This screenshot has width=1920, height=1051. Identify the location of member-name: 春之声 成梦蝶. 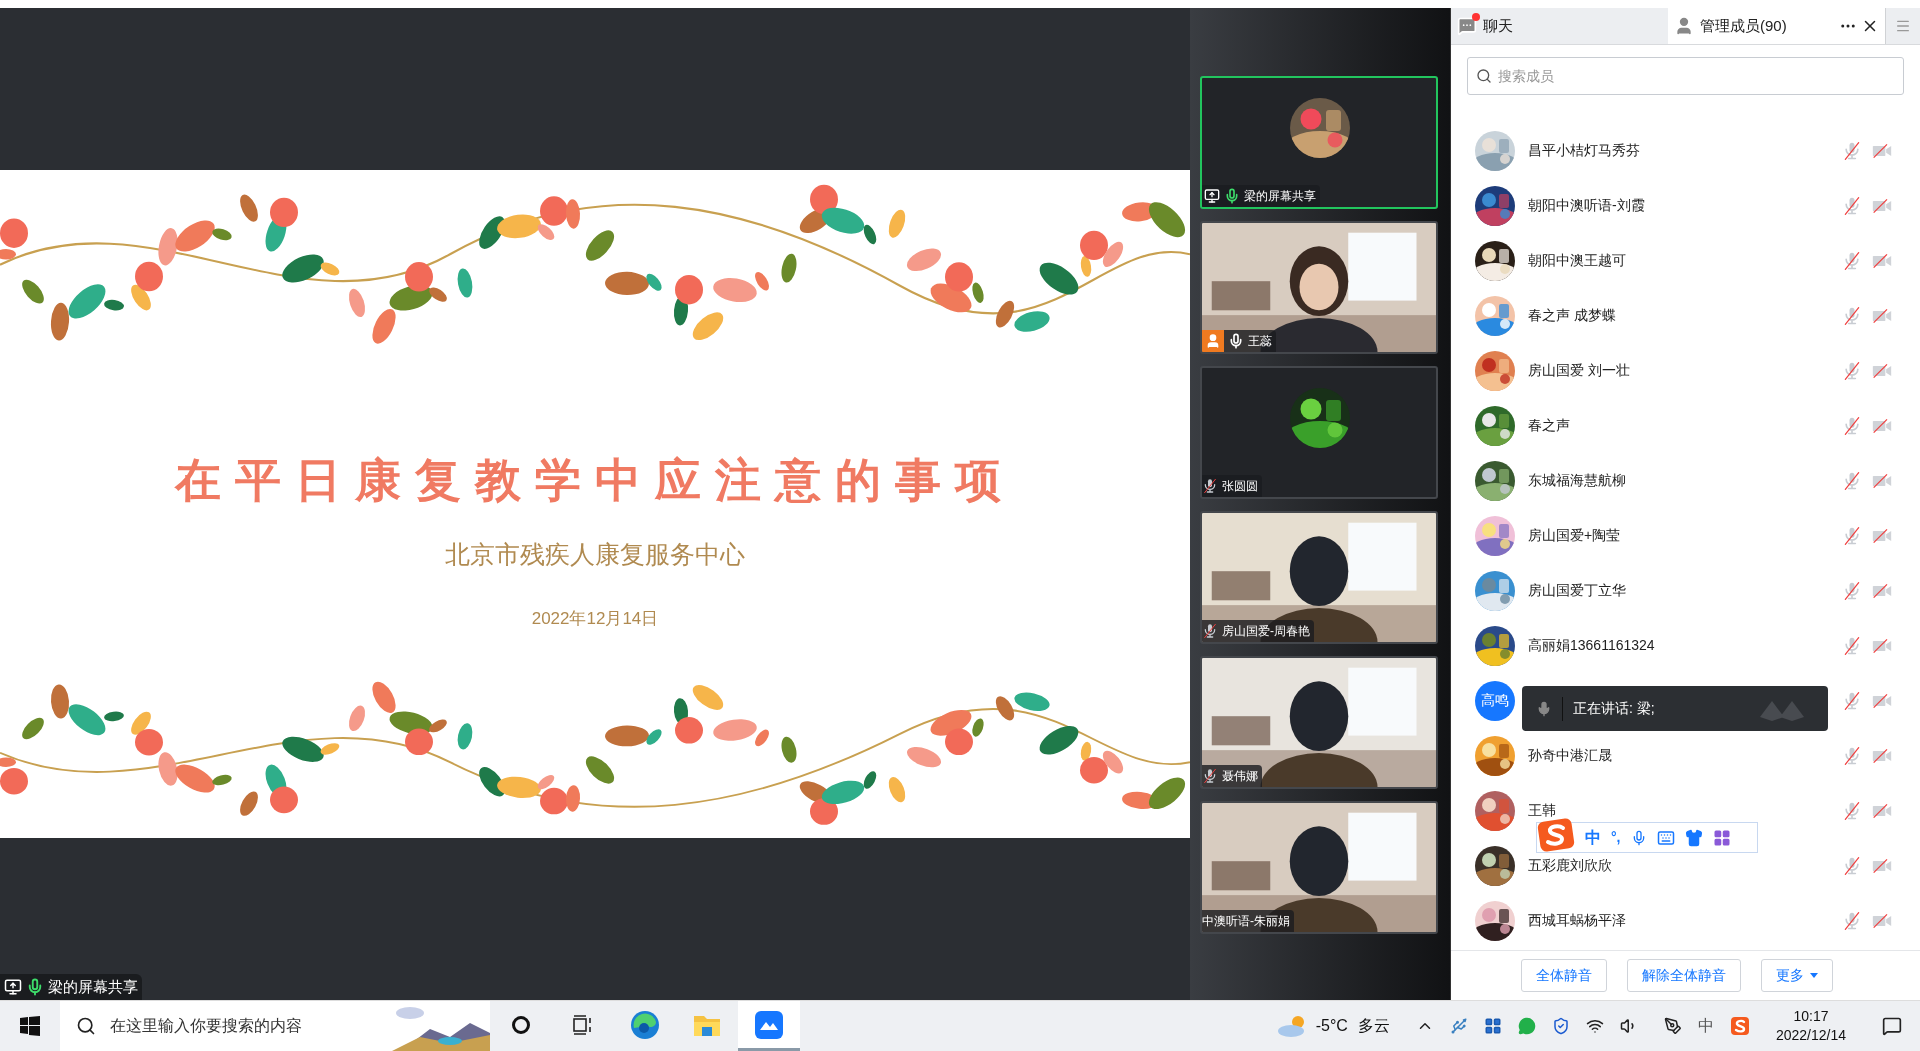
(1572, 315).